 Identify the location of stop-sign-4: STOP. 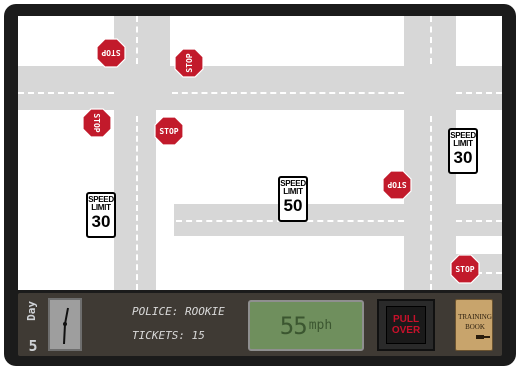
(169, 131).